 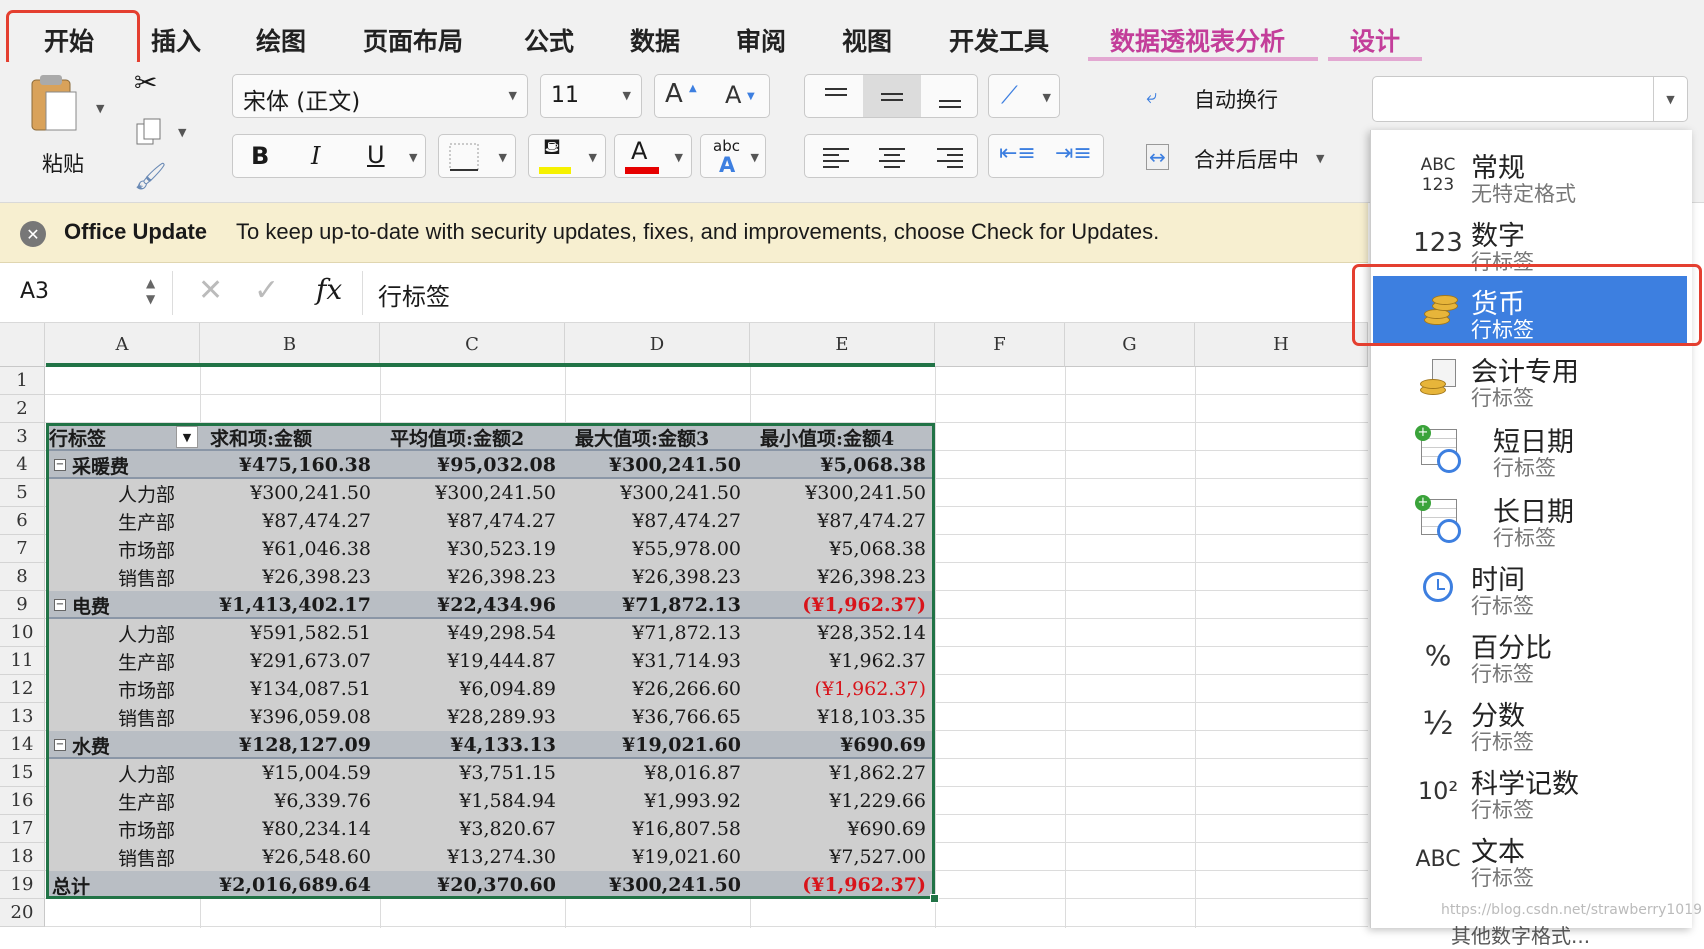 What do you see at coordinates (751, 96) in the screenshot?
I see `shrink-arrow-icon: ▼` at bounding box center [751, 96].